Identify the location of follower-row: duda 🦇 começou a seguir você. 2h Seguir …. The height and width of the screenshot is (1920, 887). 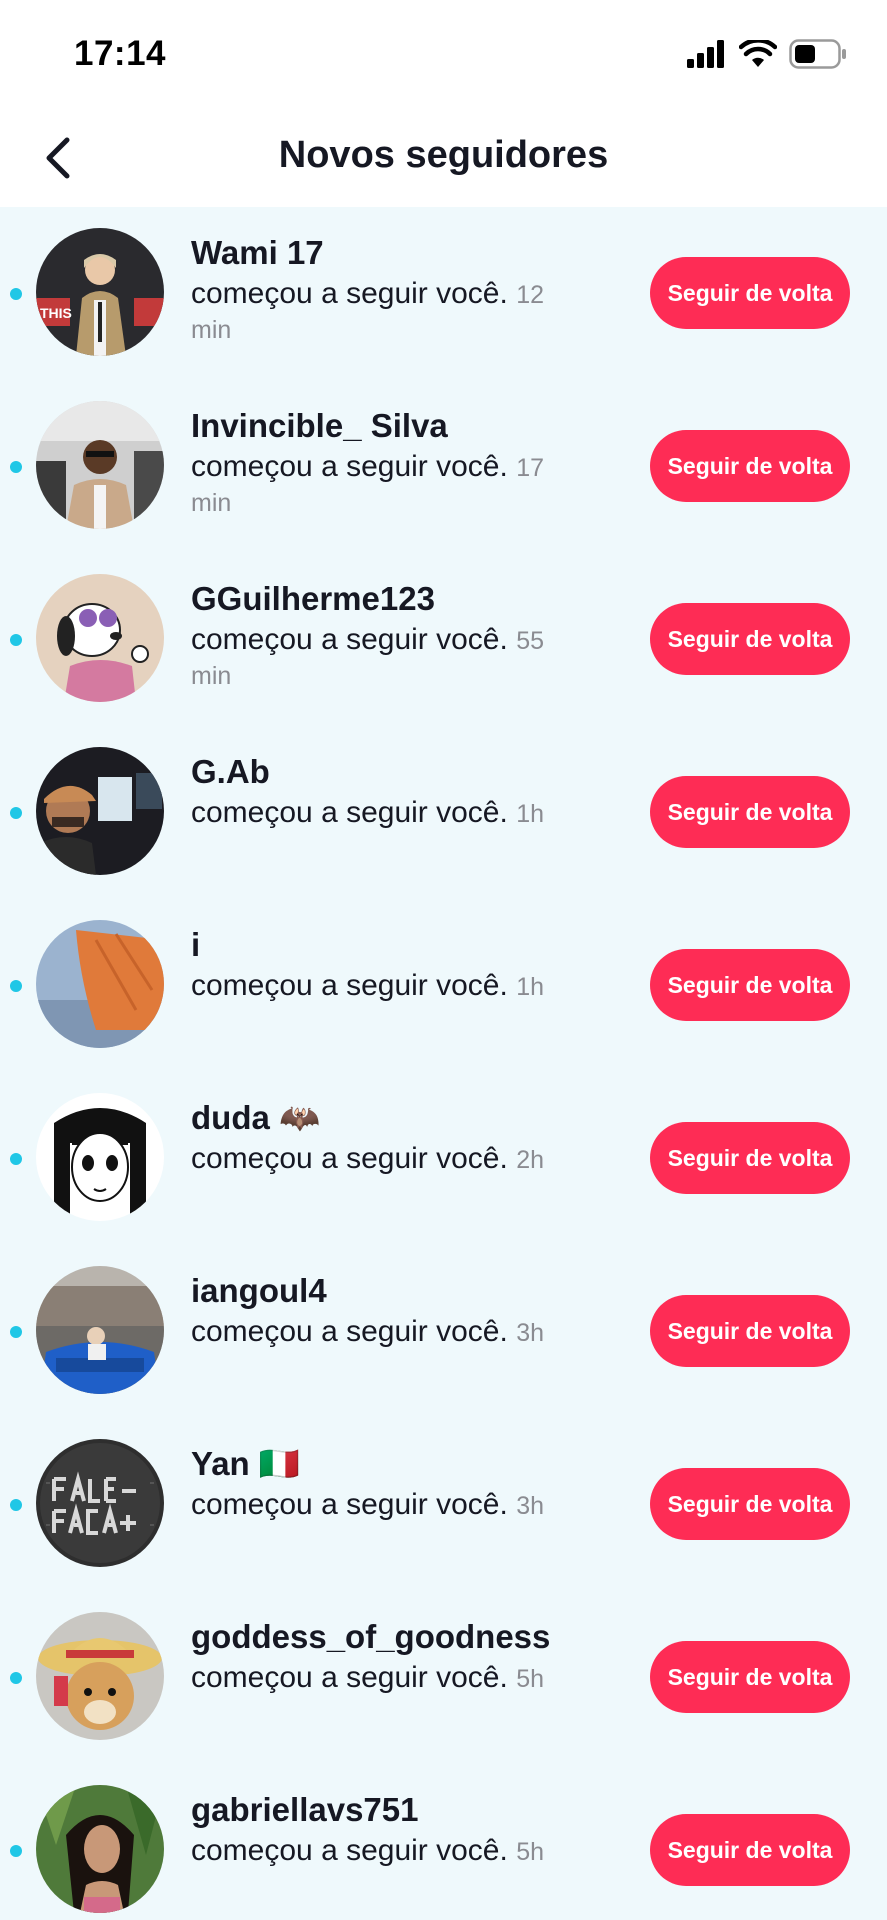
(443, 1158).